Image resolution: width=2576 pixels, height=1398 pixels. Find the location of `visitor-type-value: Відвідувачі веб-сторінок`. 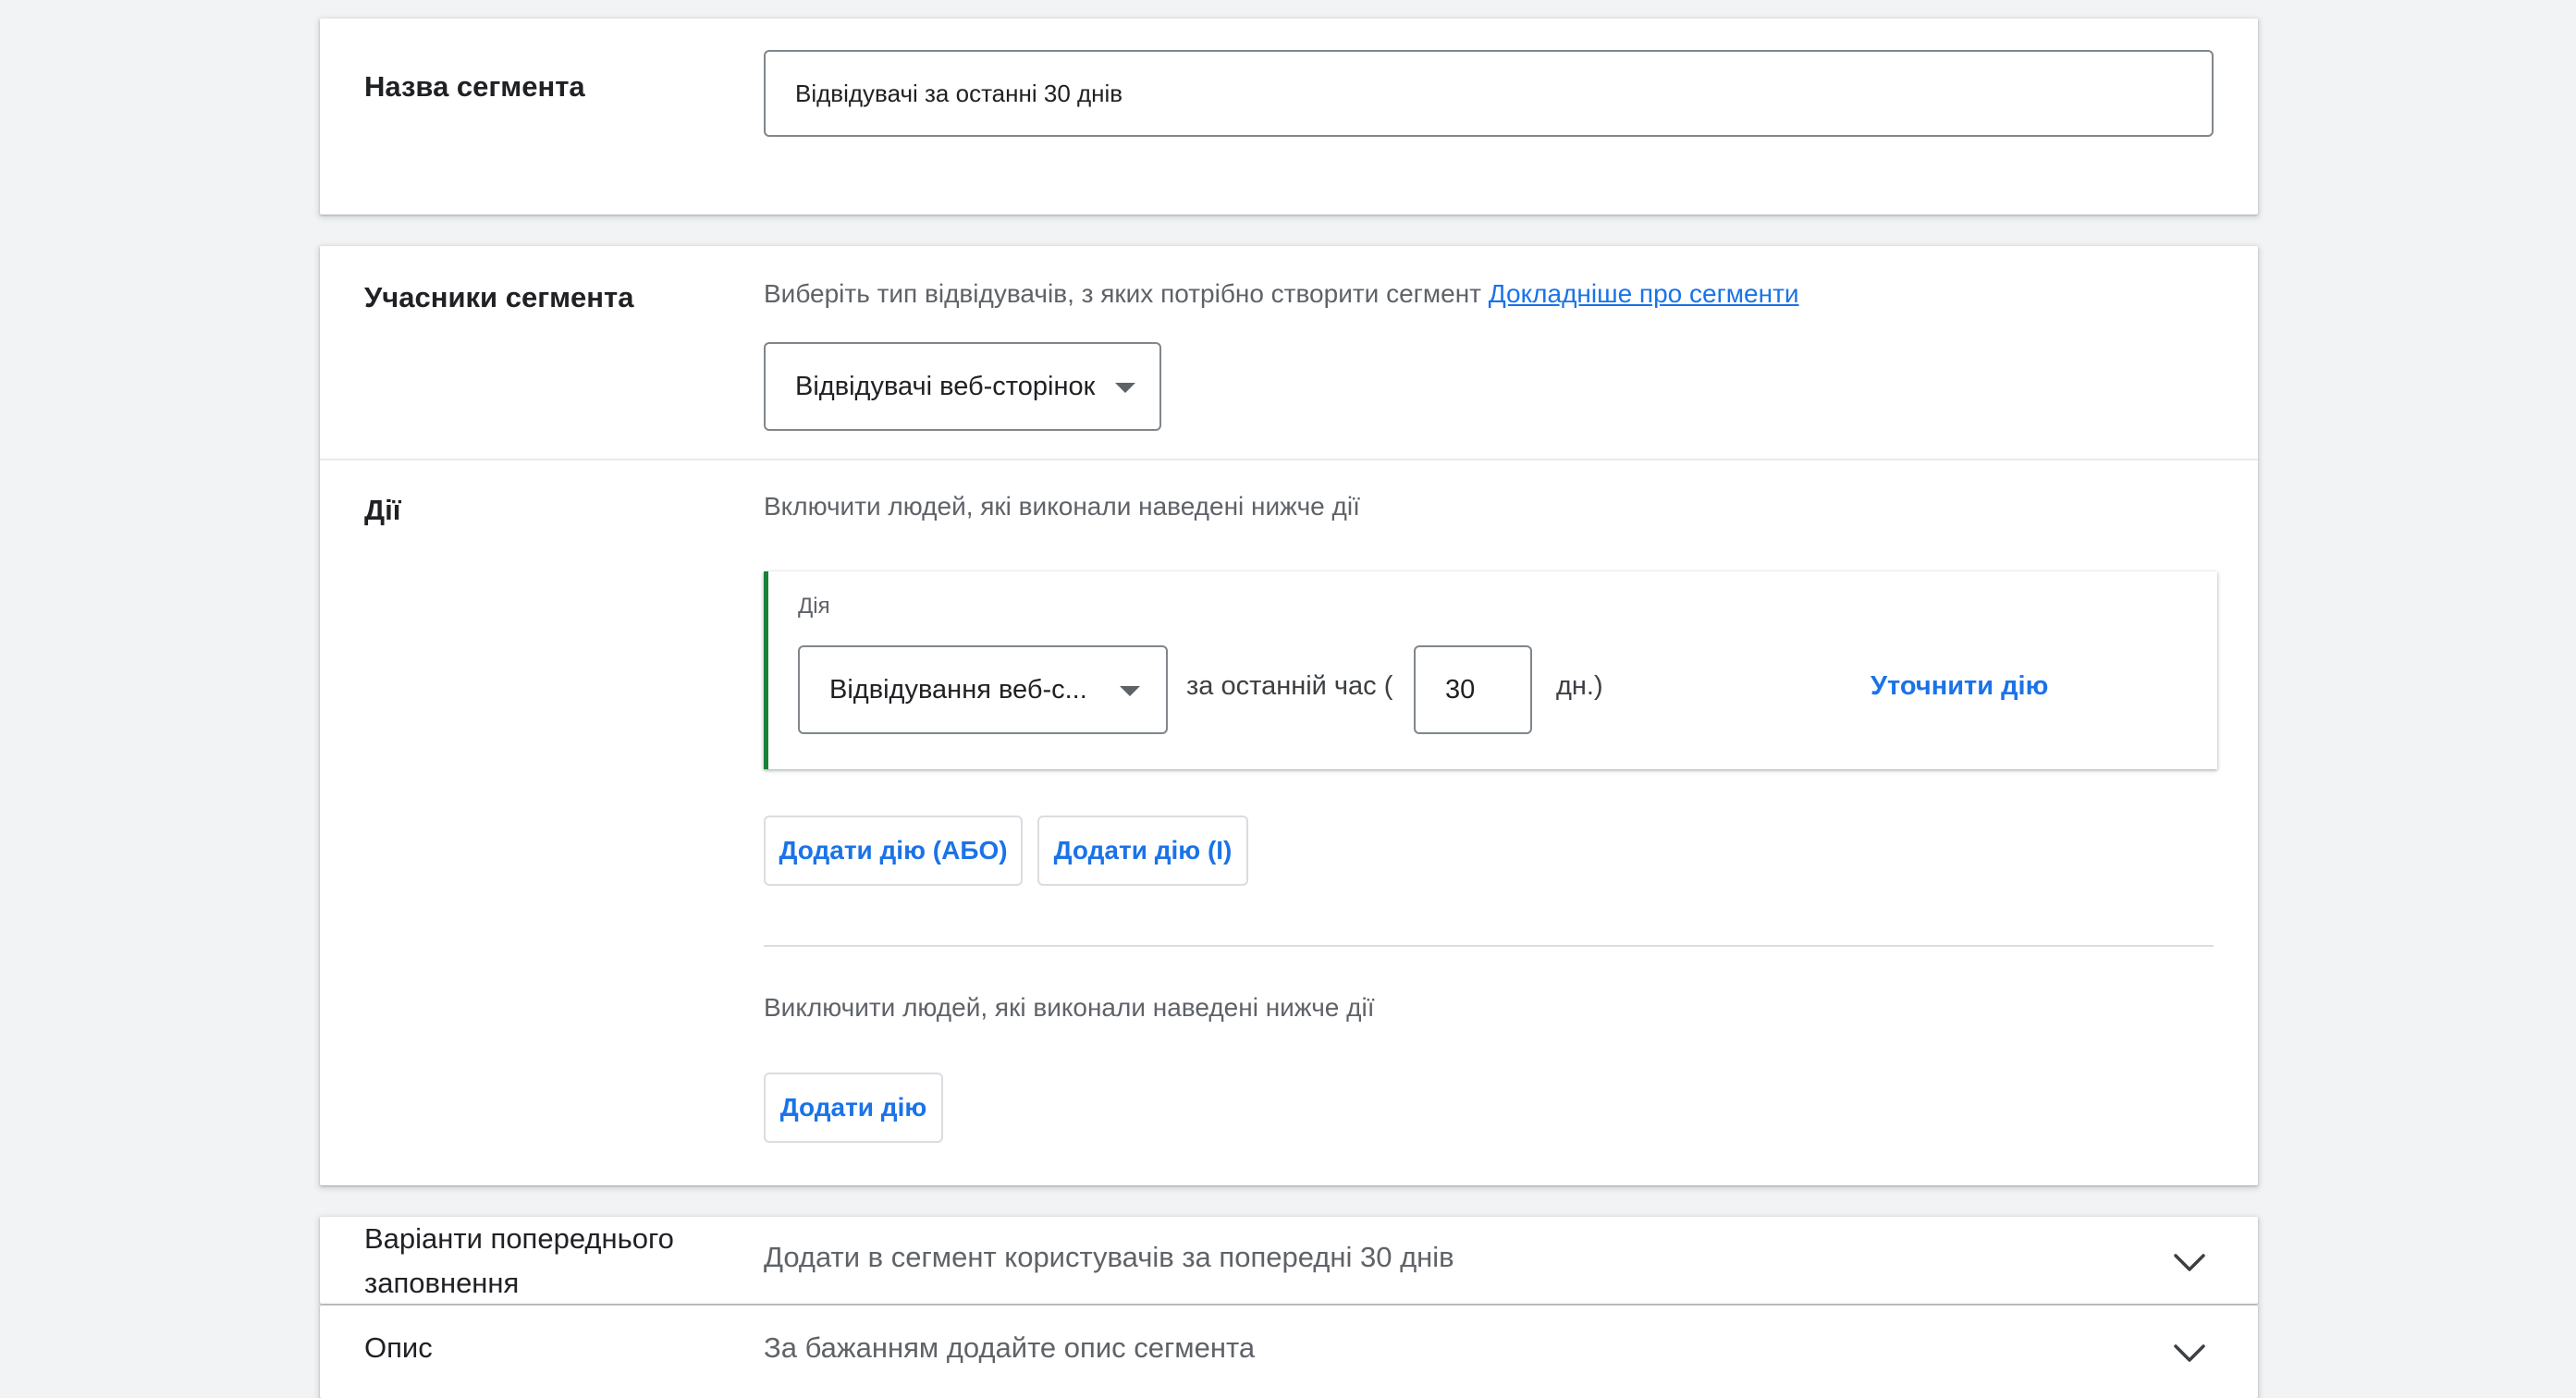

visitor-type-value: Відвідувачі веб-сторінок is located at coordinates (945, 386).